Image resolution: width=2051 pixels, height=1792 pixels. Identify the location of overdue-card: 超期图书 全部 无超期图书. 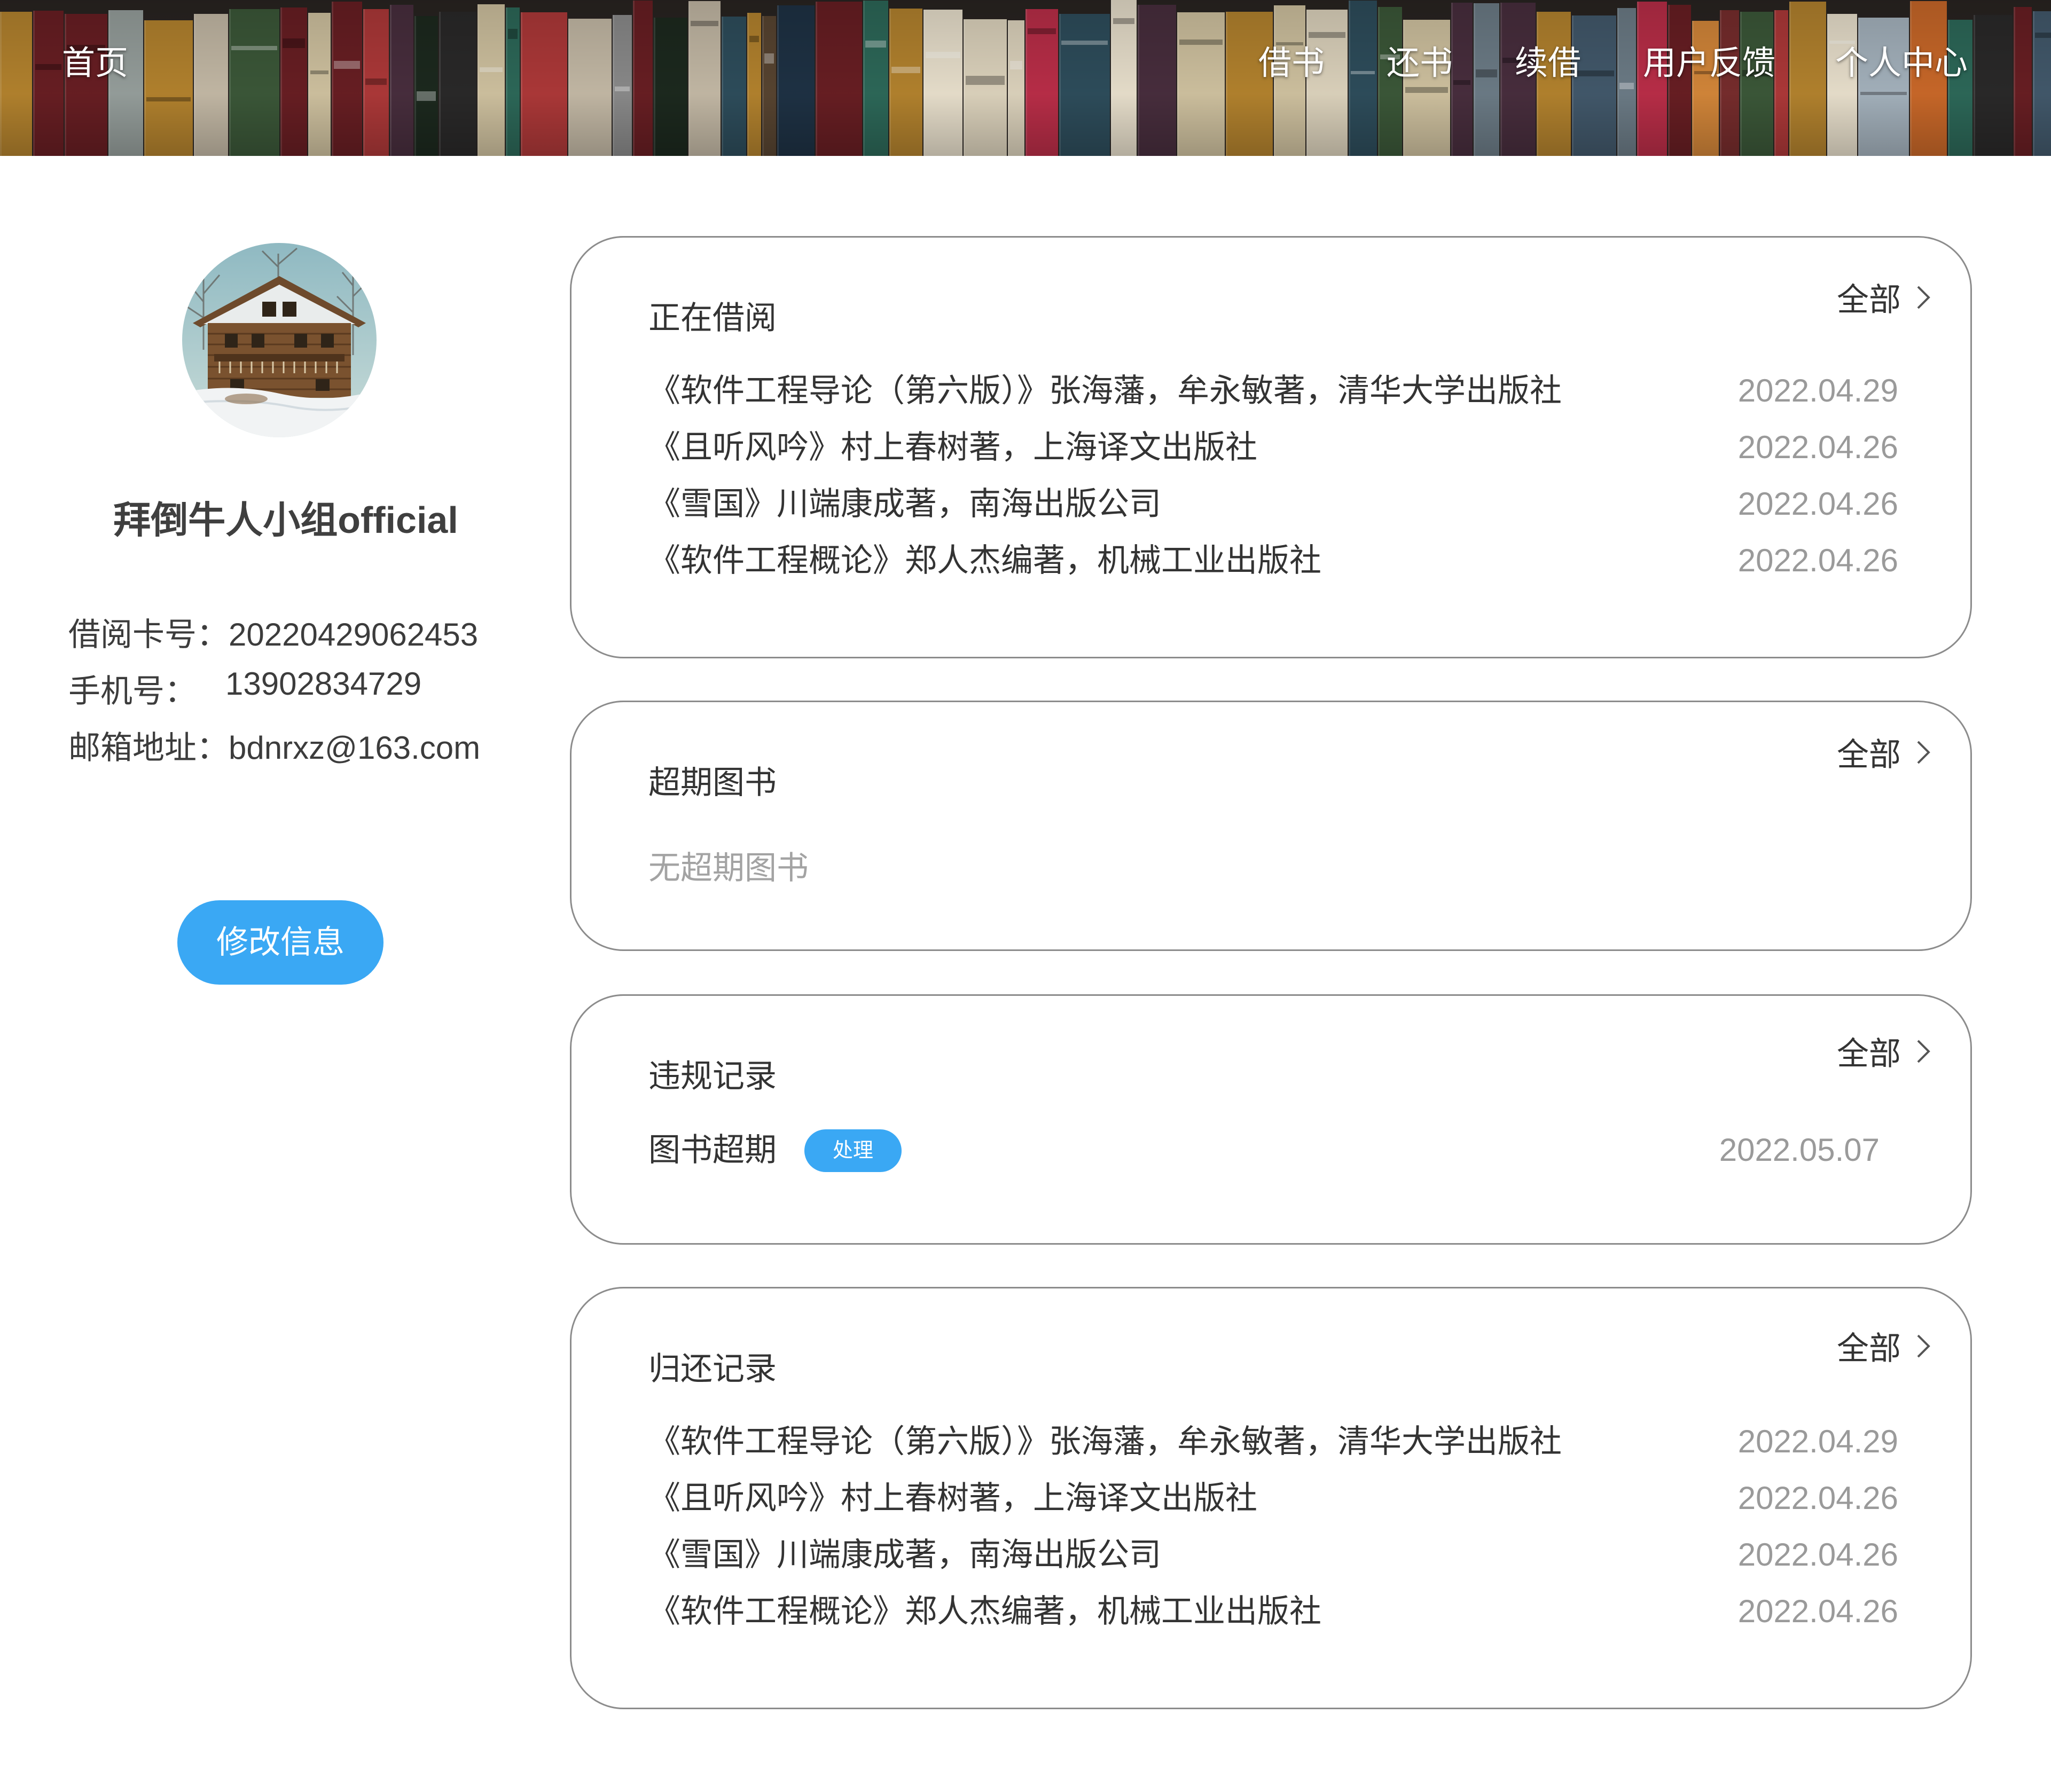
(1271, 826).